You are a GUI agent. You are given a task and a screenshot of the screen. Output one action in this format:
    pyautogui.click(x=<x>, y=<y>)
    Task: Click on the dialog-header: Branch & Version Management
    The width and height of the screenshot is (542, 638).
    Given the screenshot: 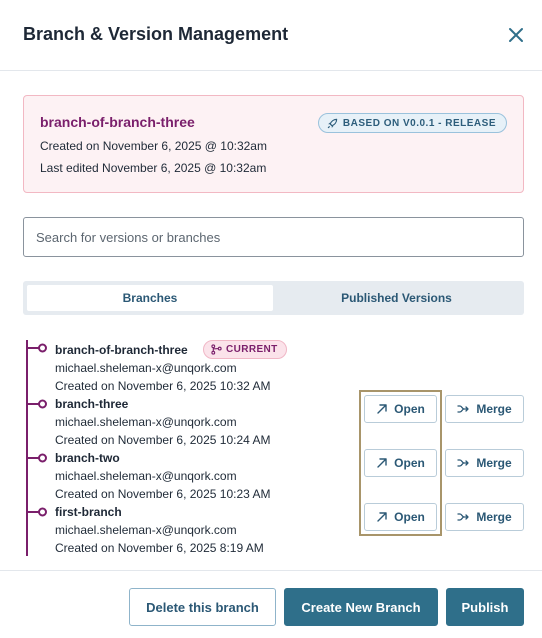 What is the action you would take?
    pyautogui.click(x=271, y=35)
    